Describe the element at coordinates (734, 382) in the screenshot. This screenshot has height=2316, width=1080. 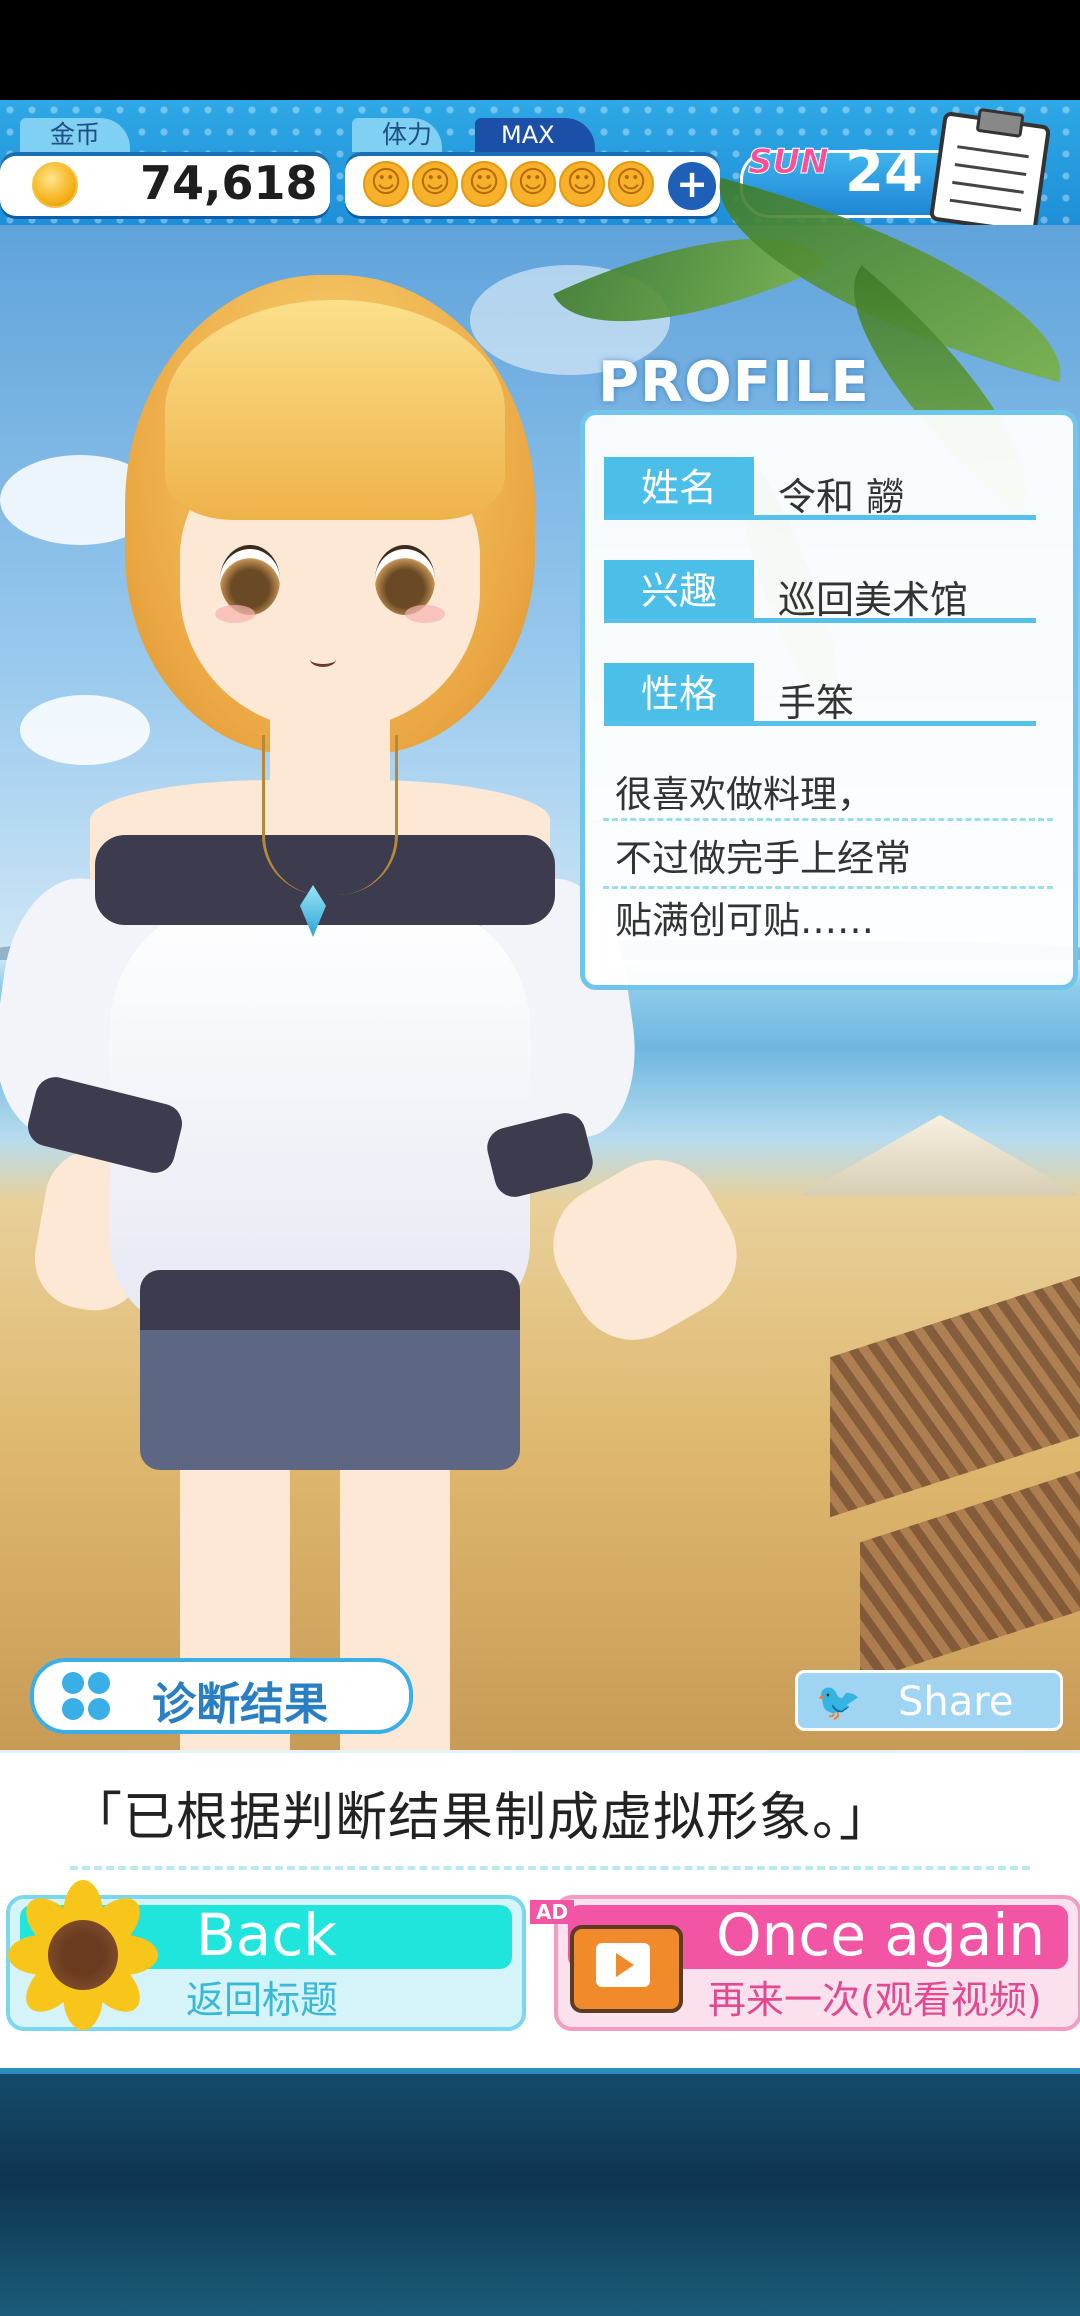
I see `profile-title: PROFILE` at that location.